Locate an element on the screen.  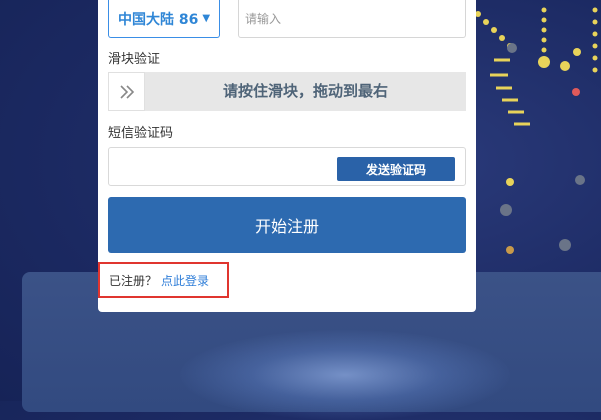
double-chevron-right-icon is located at coordinates (126, 91).